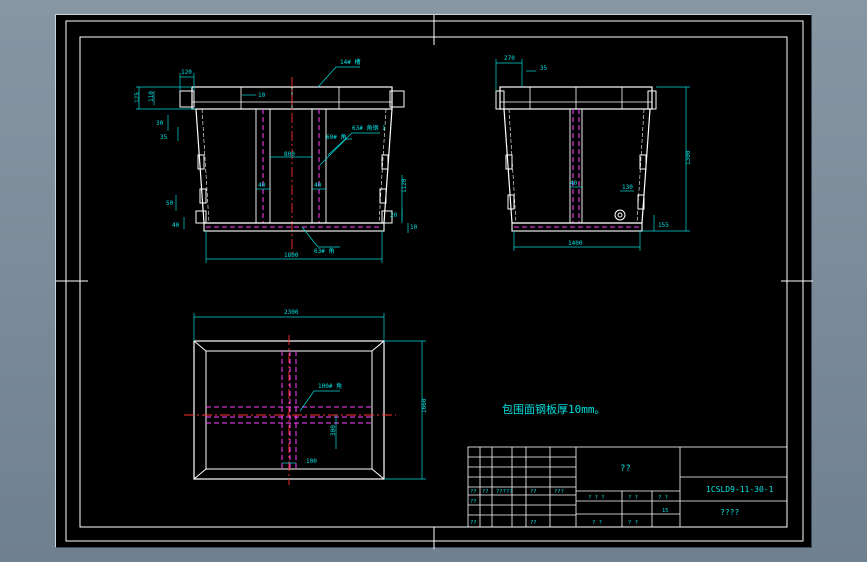 This screenshot has width=867, height=562. Describe the element at coordinates (404, 185) in the screenshot. I see `dim-text-right-h1: 1120` at that location.